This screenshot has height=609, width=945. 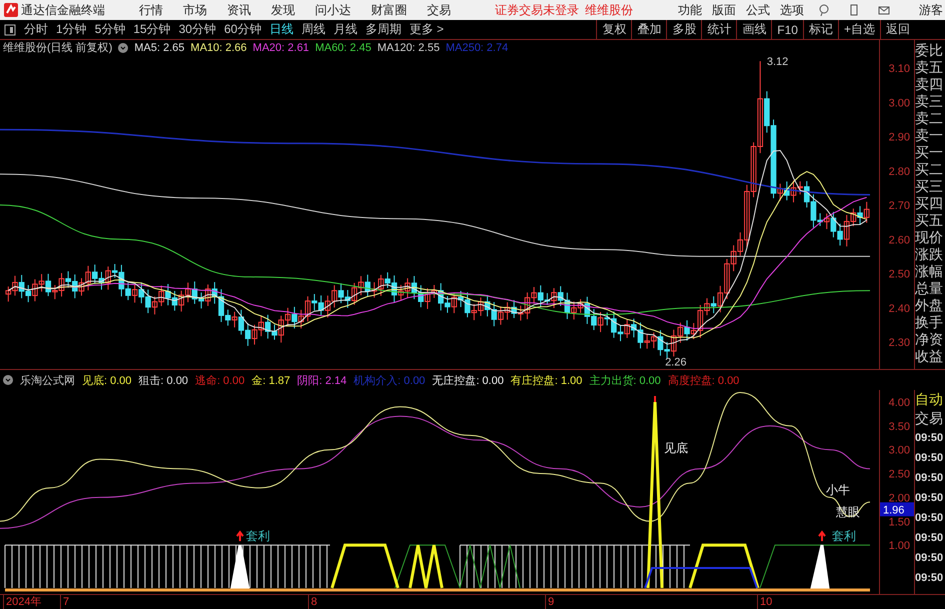 What do you see at coordinates (758, 10) in the screenshot?
I see `menu-item: 公式` at bounding box center [758, 10].